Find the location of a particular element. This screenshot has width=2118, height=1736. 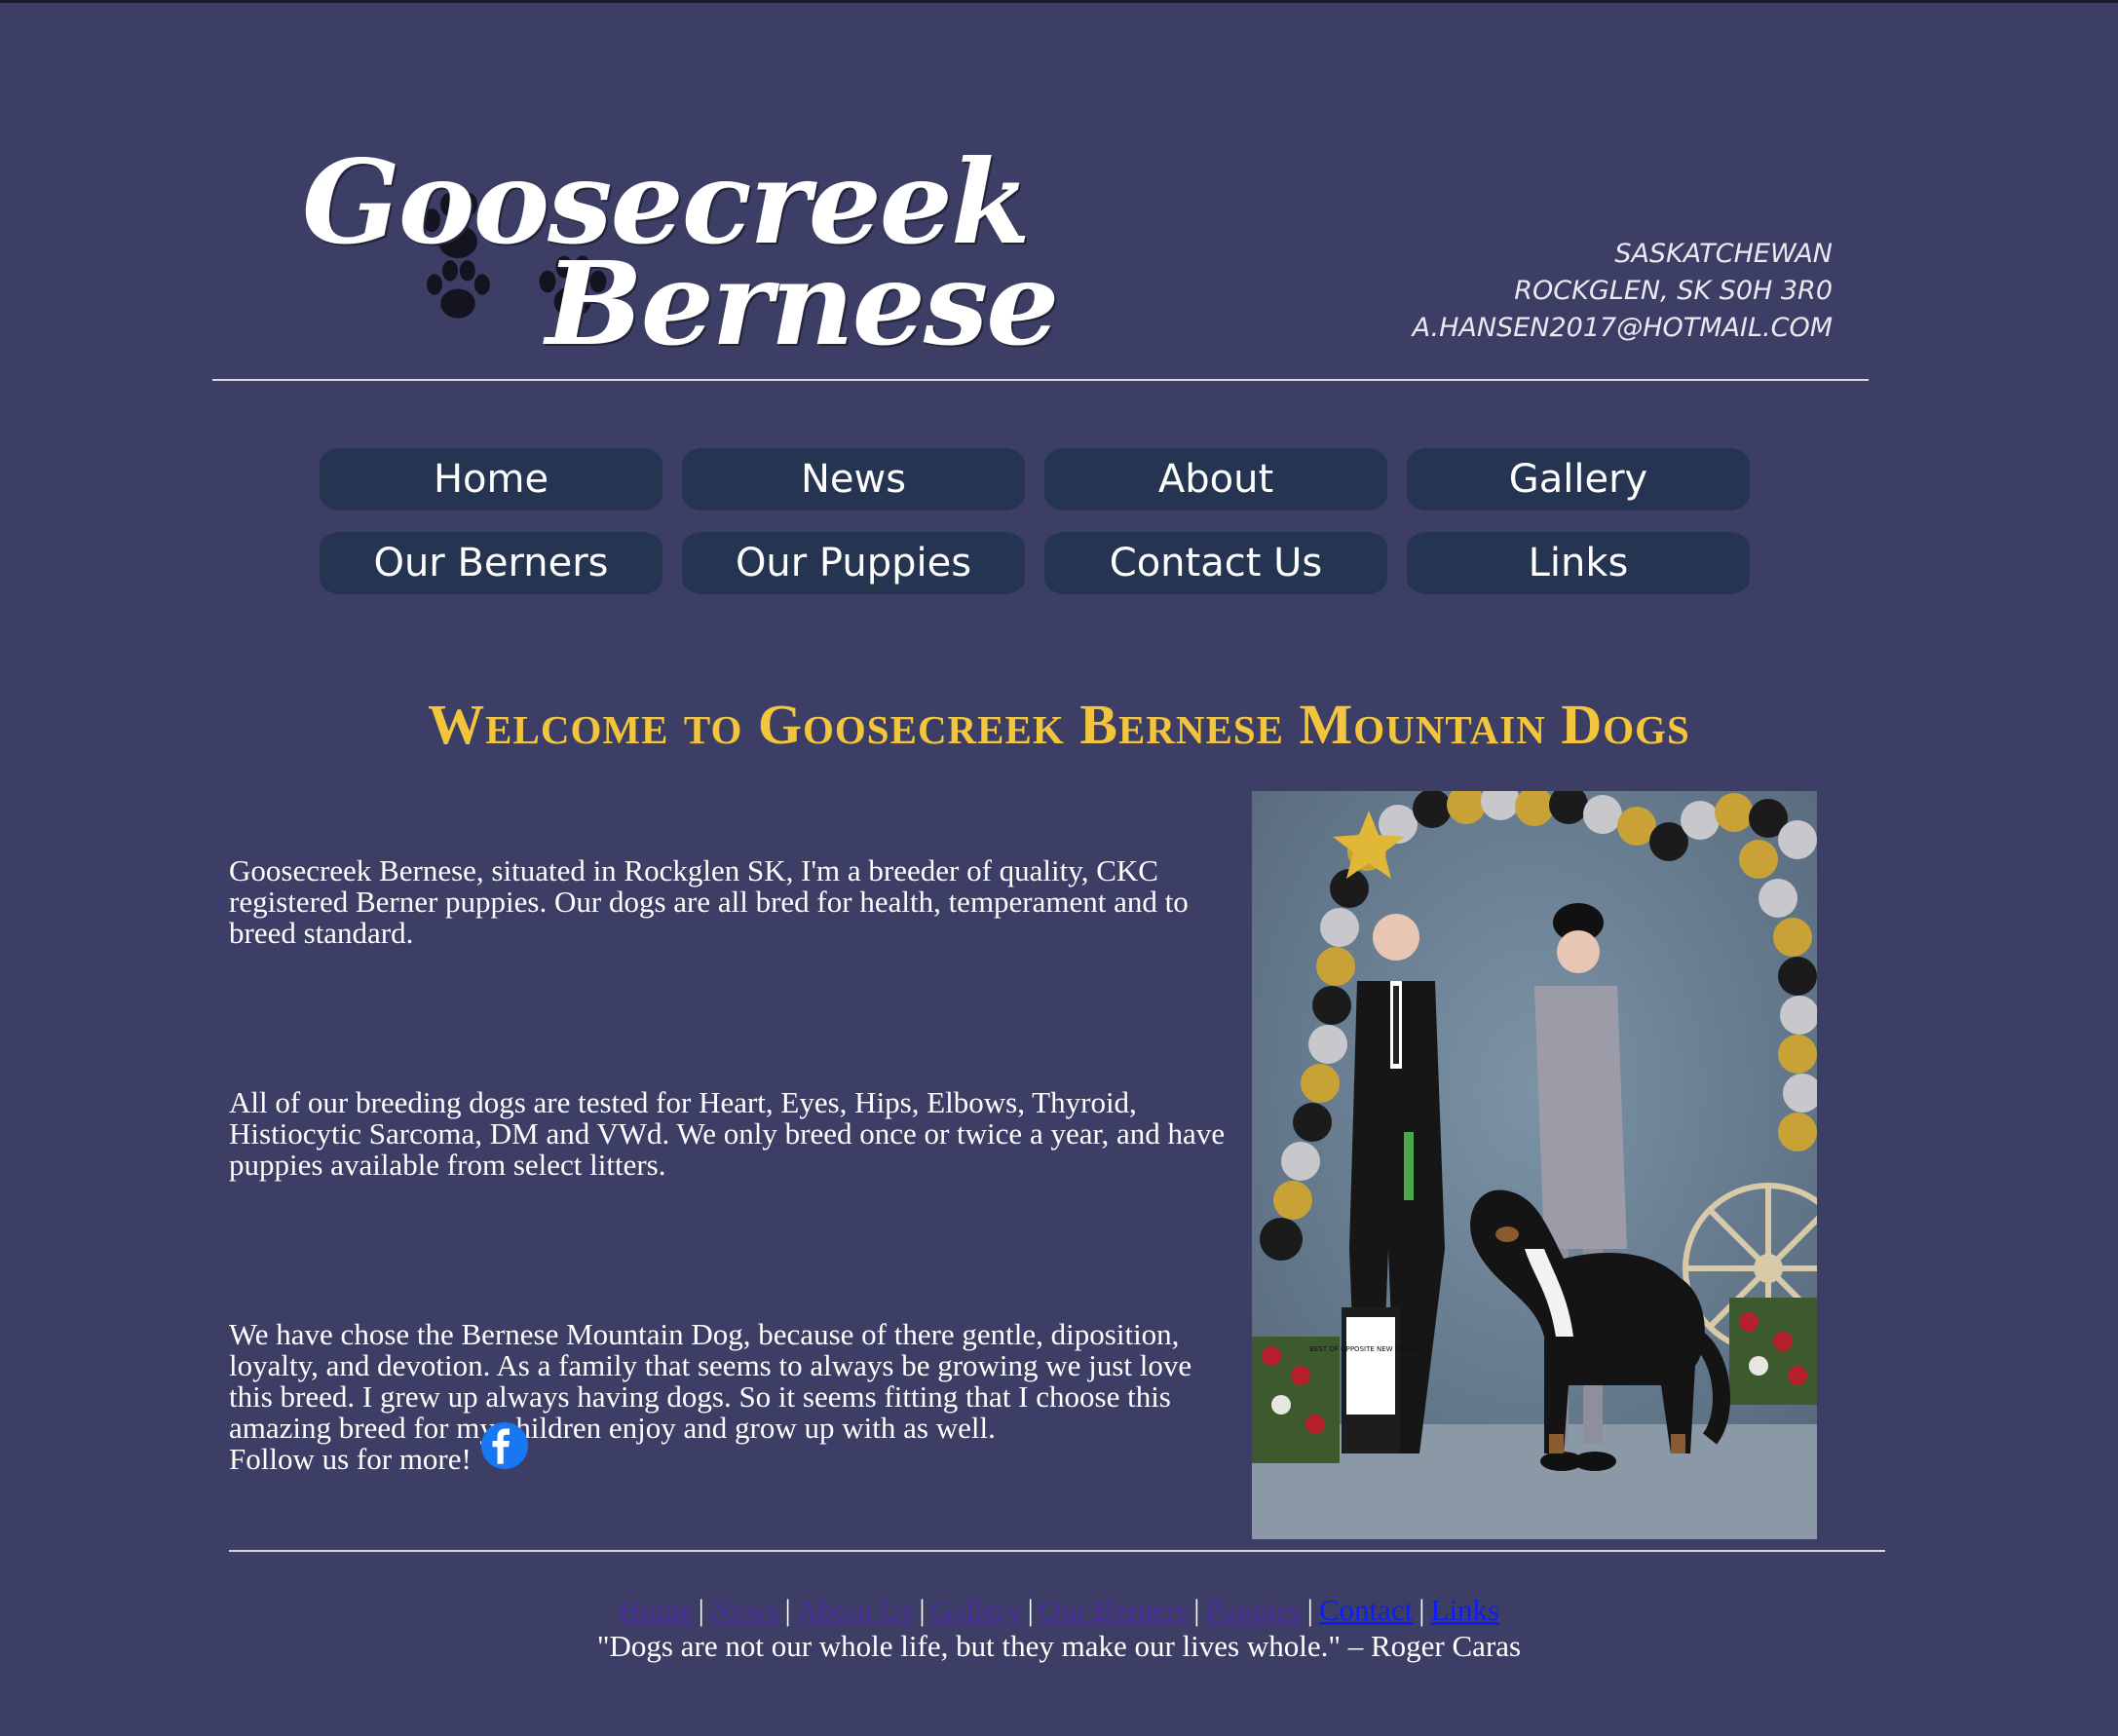

site-logo: Goosecreek Bernese is located at coordinates (680, 252).